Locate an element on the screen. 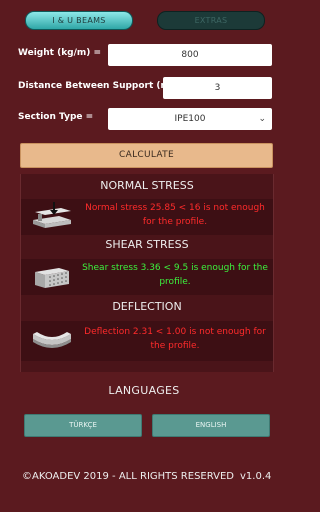 This screenshot has width=320, height=512. copyright-text: ©AKOADEV 2019 - ALL RIGHTS RESERVED is located at coordinates (128, 476).